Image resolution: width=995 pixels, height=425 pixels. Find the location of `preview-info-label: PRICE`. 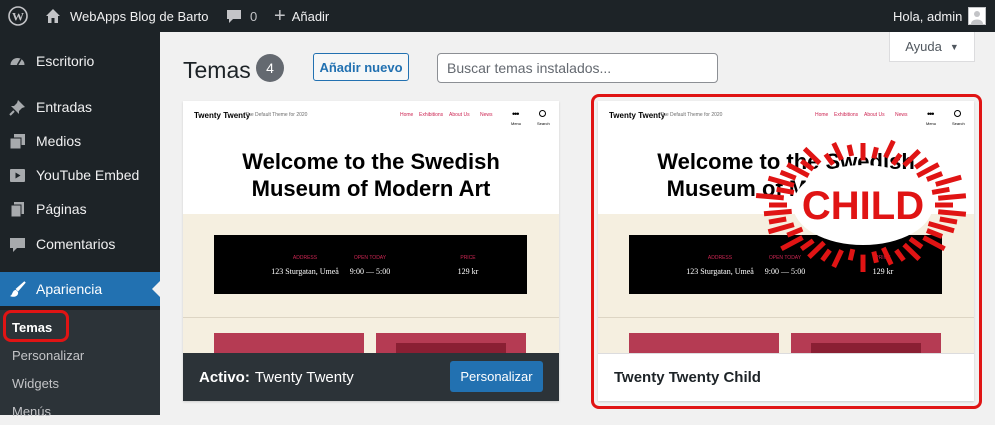

preview-info-label: PRICE is located at coordinates (468, 258).